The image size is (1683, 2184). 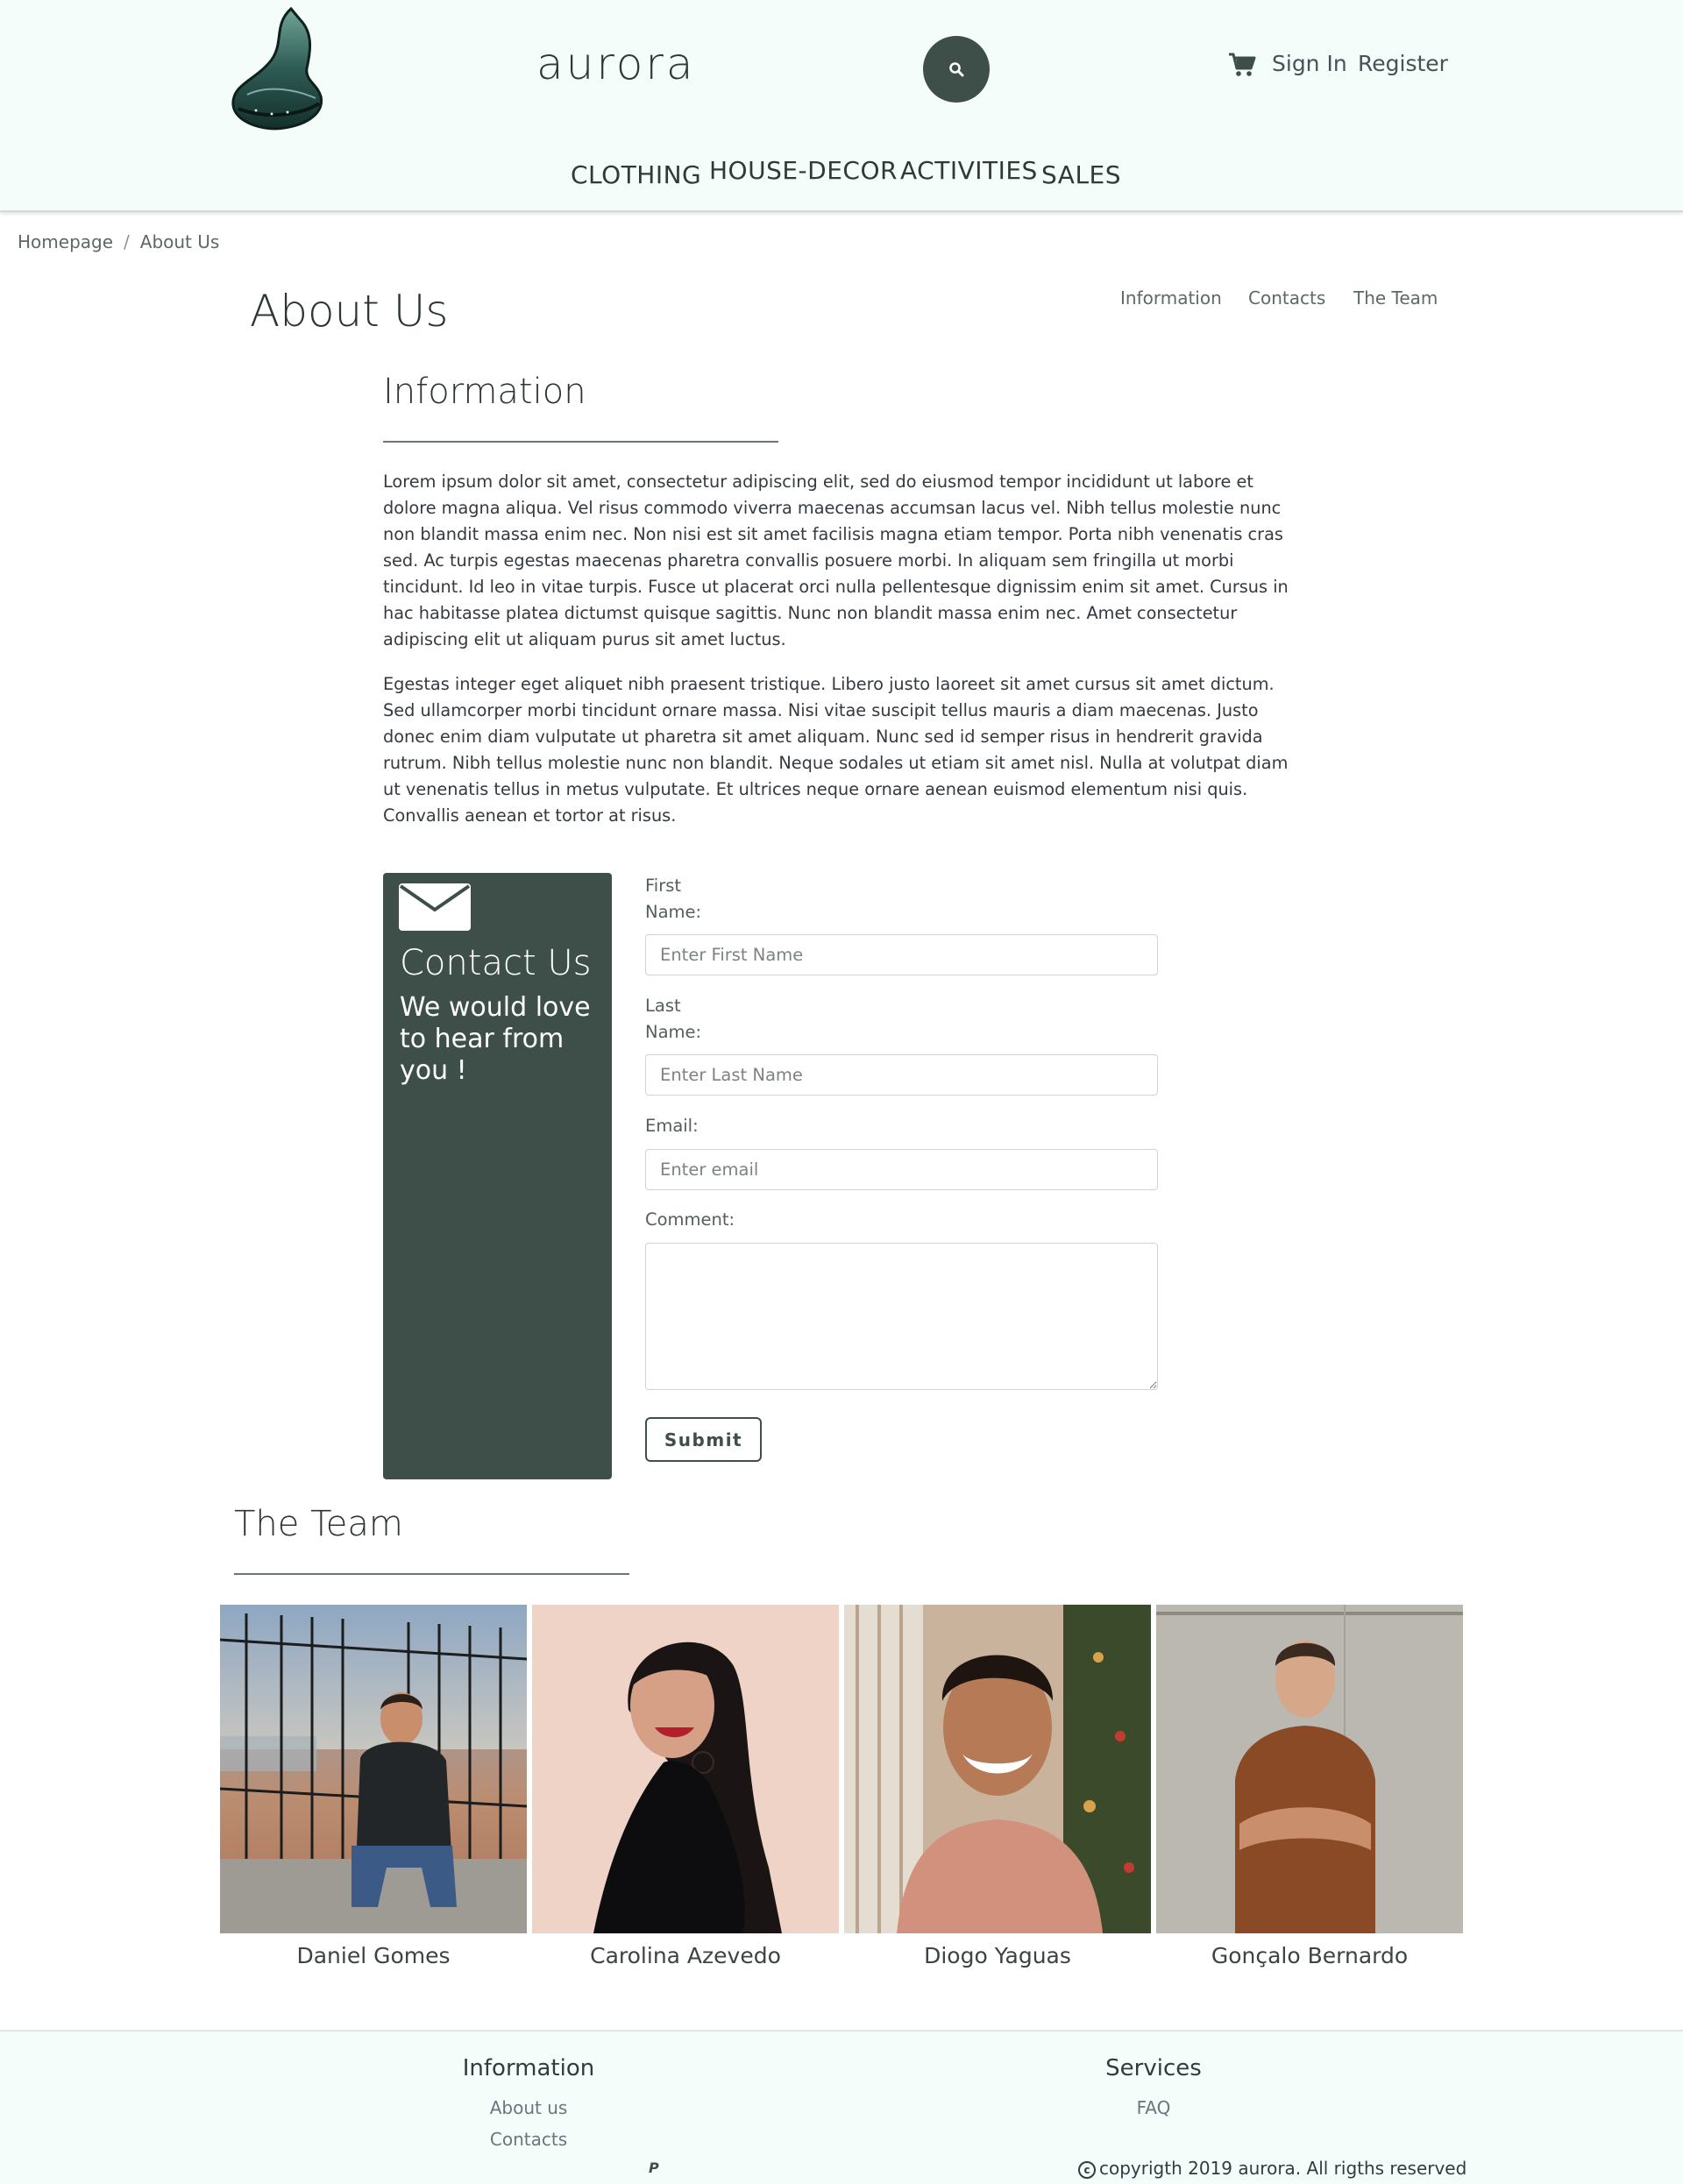 What do you see at coordinates (673, 1019) in the screenshot?
I see `last-name-label: Last Name:` at bounding box center [673, 1019].